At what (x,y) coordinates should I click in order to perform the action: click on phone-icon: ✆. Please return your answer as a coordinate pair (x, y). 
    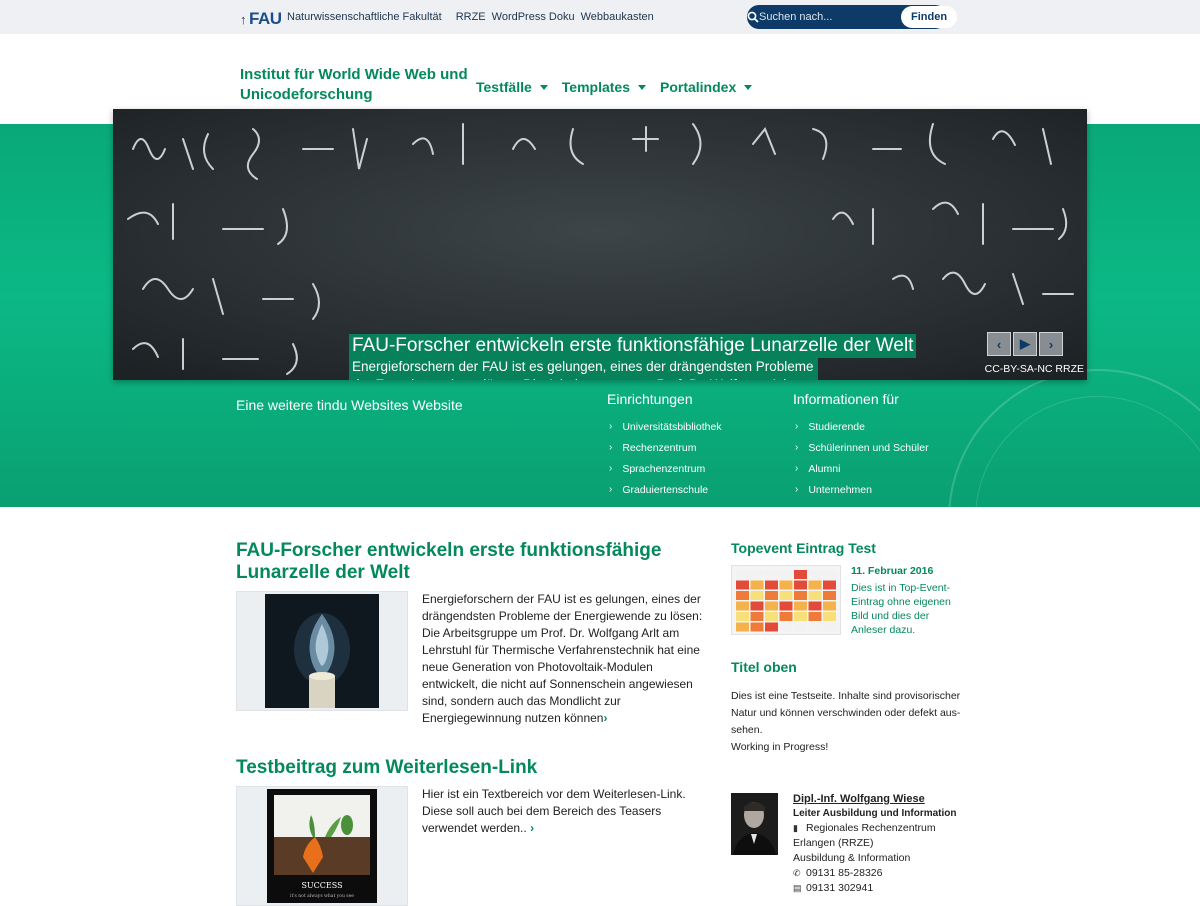
    Looking at the image, I should click on (797, 873).